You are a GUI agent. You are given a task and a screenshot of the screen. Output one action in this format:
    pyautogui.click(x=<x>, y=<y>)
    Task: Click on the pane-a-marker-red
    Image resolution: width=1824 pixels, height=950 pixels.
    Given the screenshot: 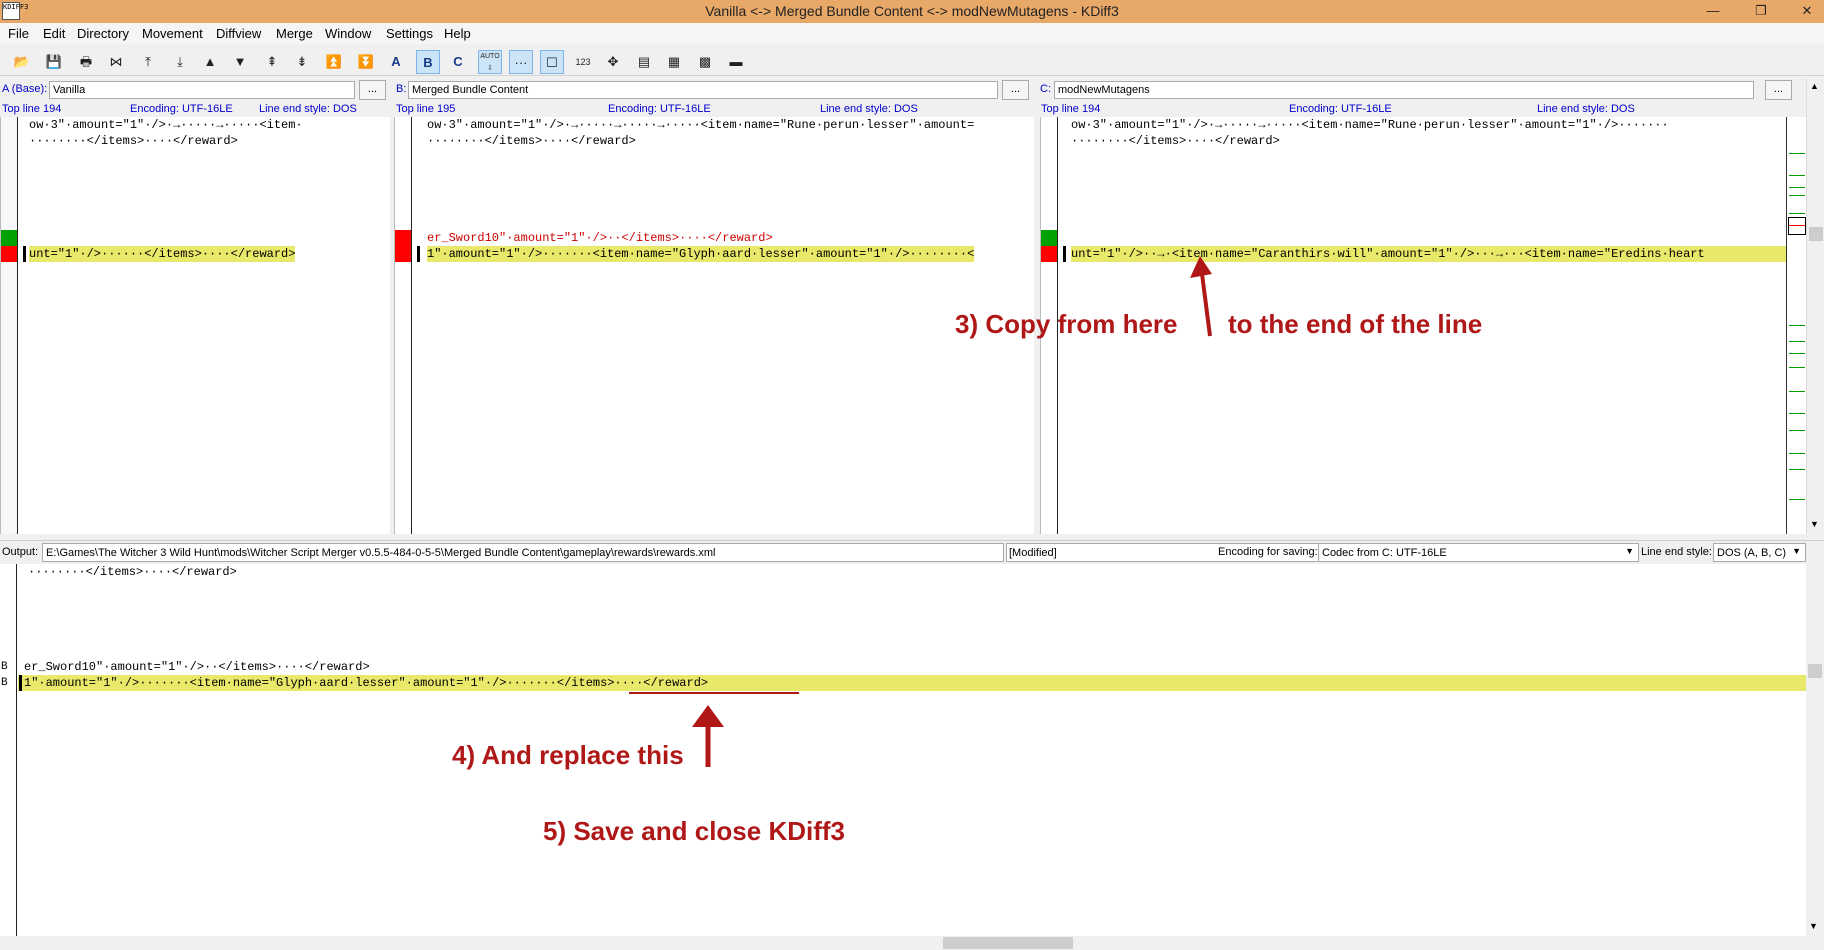 What is the action you would take?
    pyautogui.click(x=9, y=254)
    